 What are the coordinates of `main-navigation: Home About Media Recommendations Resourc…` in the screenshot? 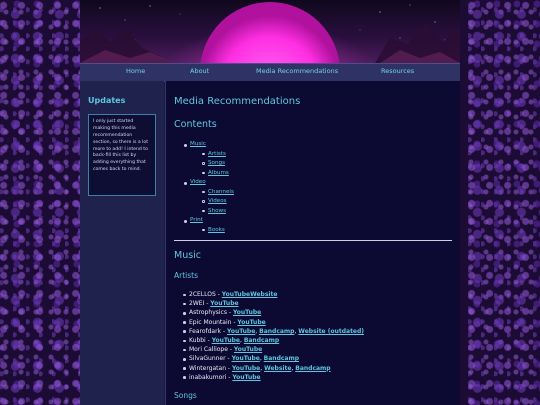 It's located at (270, 72).